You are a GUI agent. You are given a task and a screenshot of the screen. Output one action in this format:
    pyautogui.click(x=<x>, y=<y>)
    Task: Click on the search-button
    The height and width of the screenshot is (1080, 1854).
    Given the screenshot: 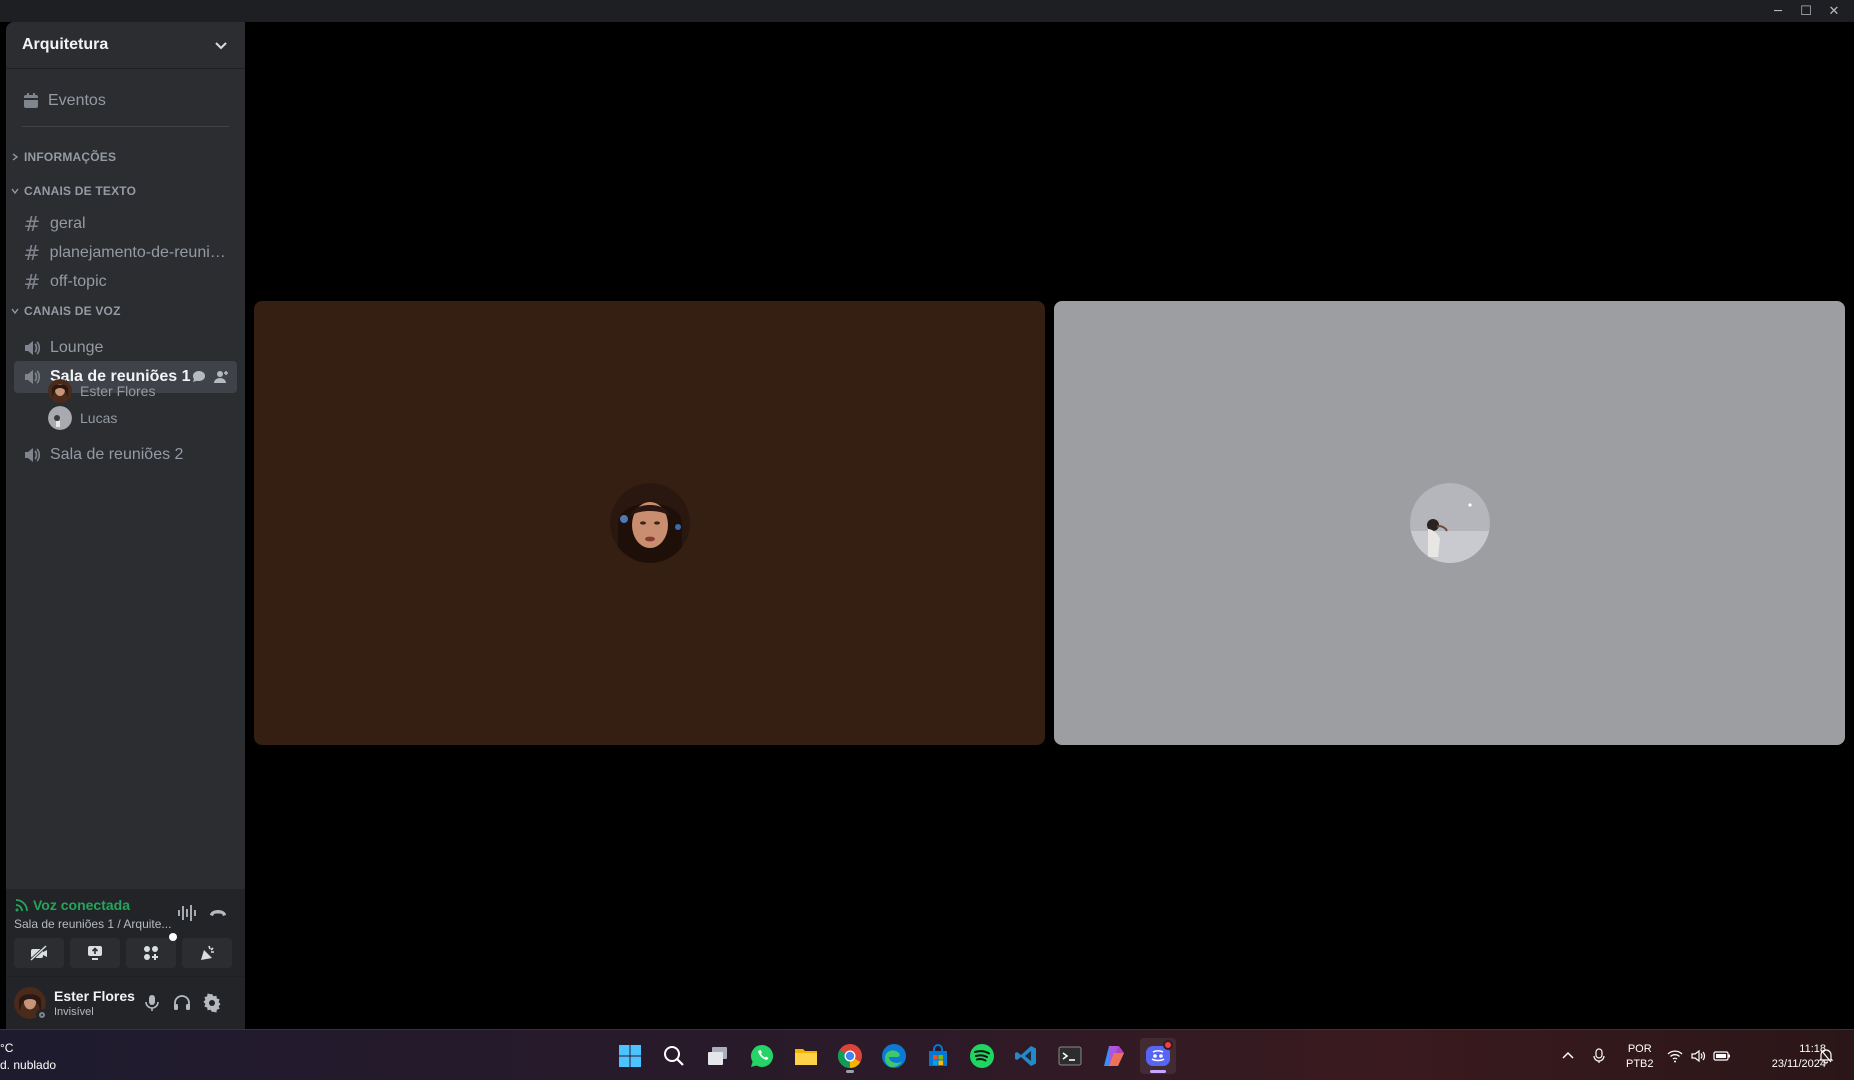 What is the action you would take?
    pyautogui.click(x=674, y=1056)
    